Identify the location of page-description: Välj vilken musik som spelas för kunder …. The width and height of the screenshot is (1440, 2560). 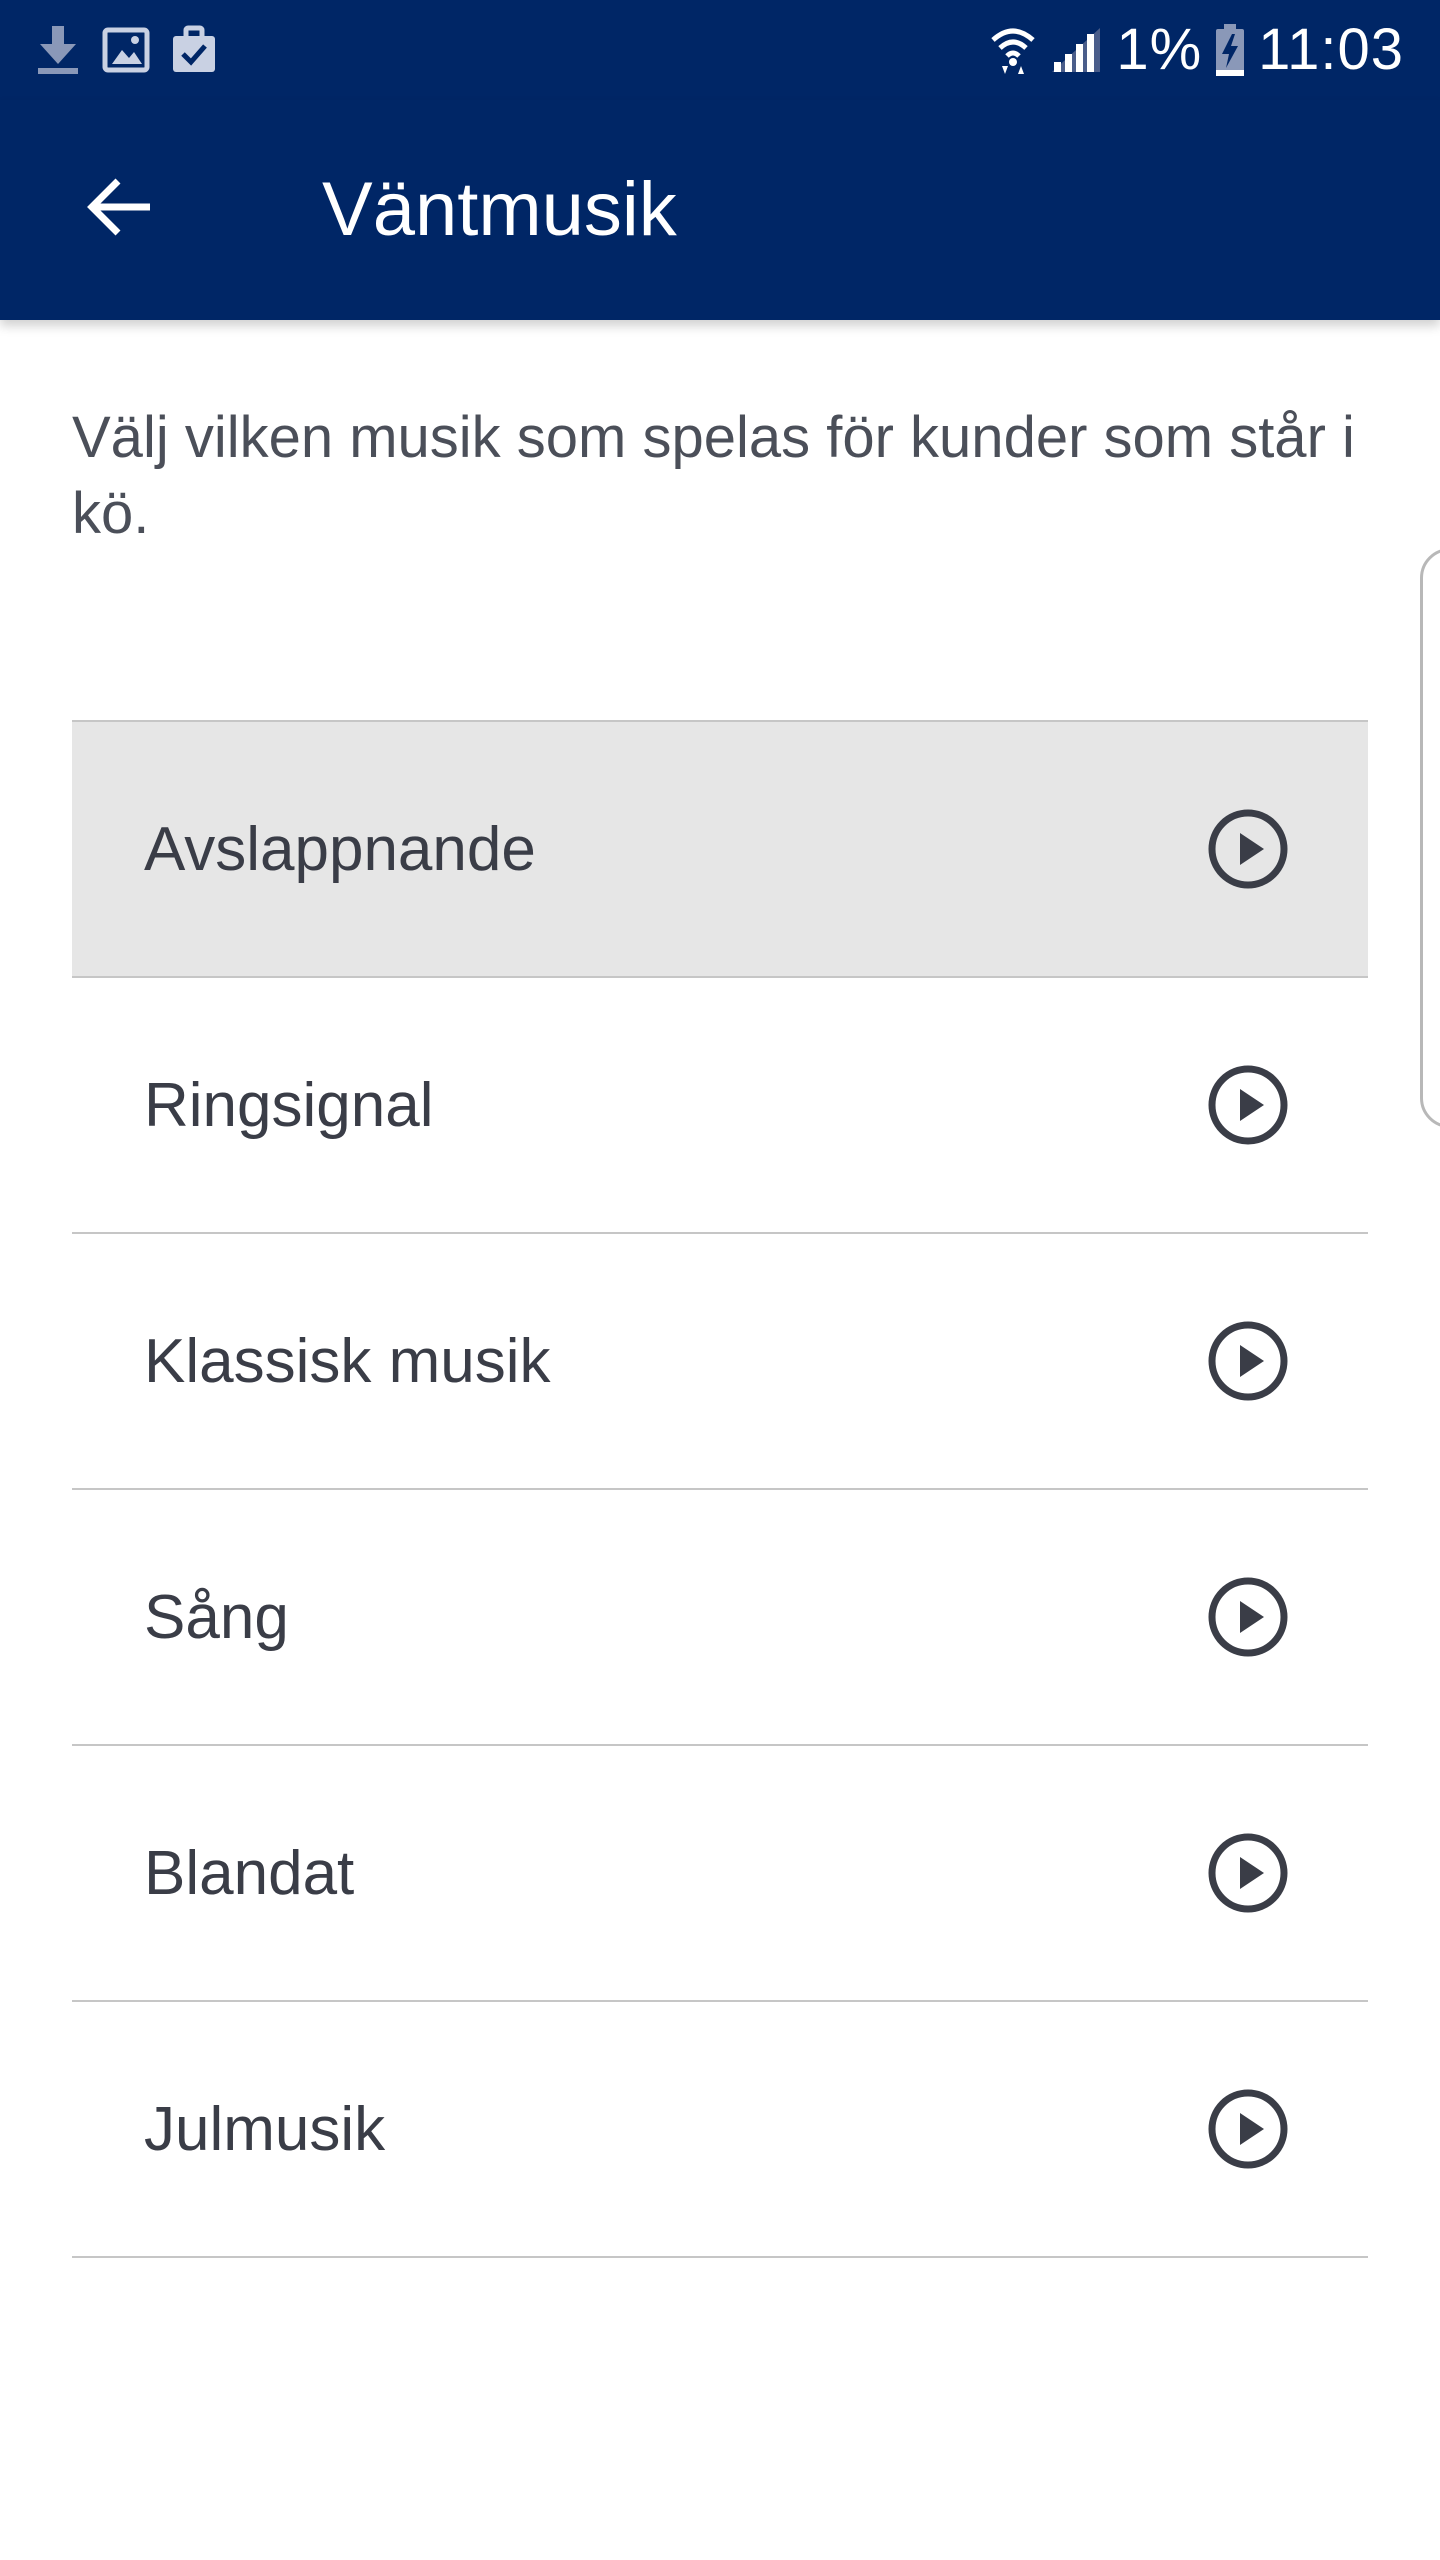
(713, 475).